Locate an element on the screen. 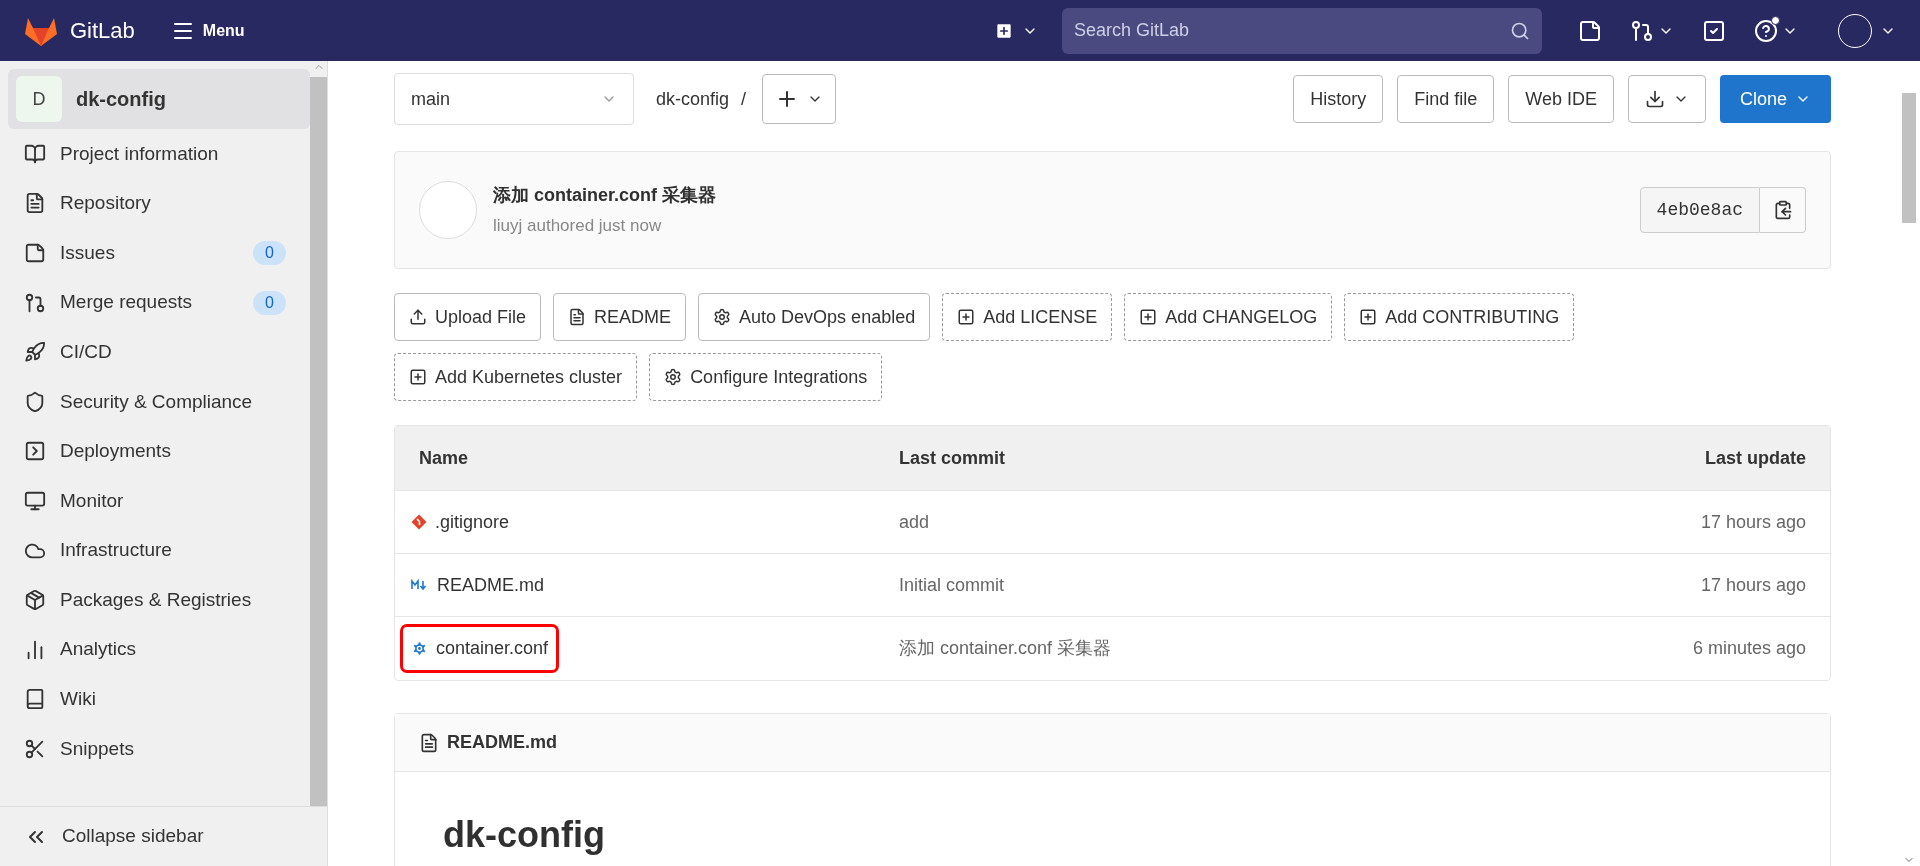 The height and width of the screenshot is (866, 1920). sidebar-item: Infrastructure is located at coordinates (159, 550).